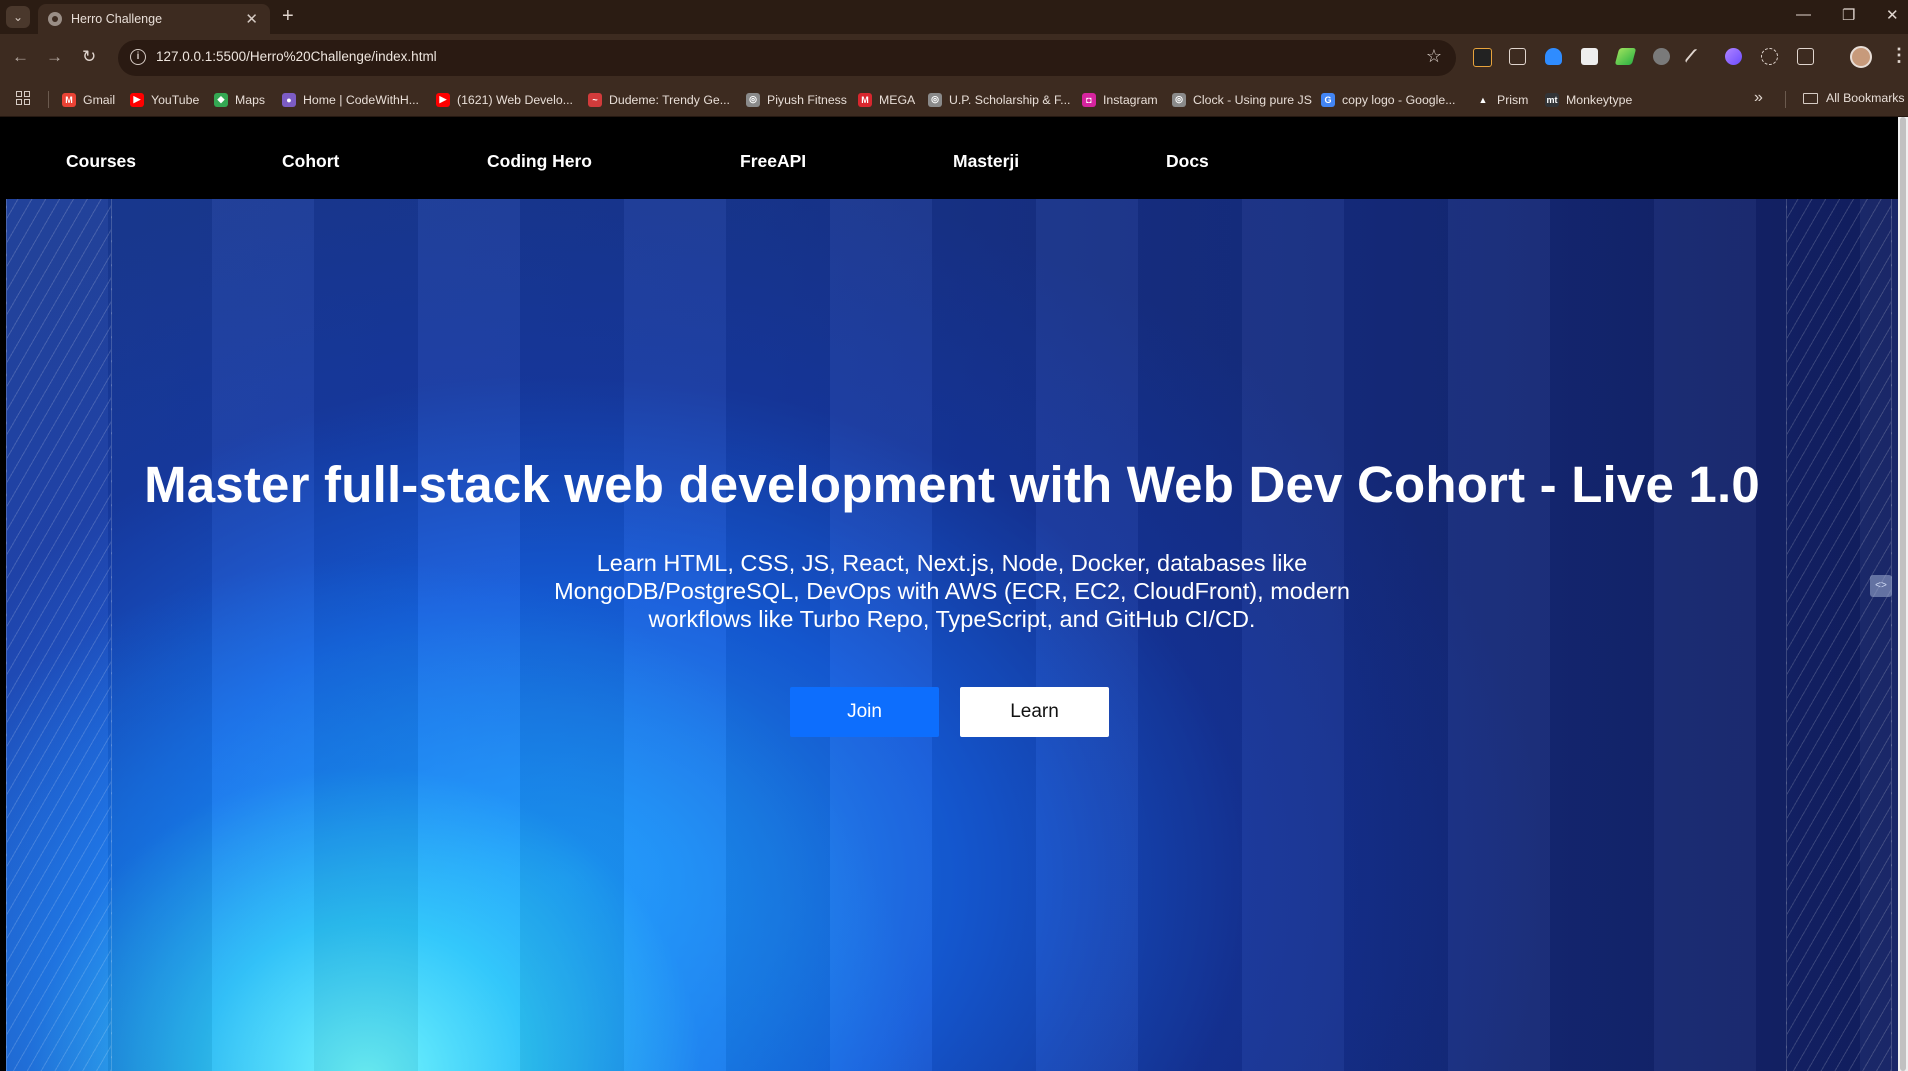  I want to click on apps-grid-icon, so click(23, 98).